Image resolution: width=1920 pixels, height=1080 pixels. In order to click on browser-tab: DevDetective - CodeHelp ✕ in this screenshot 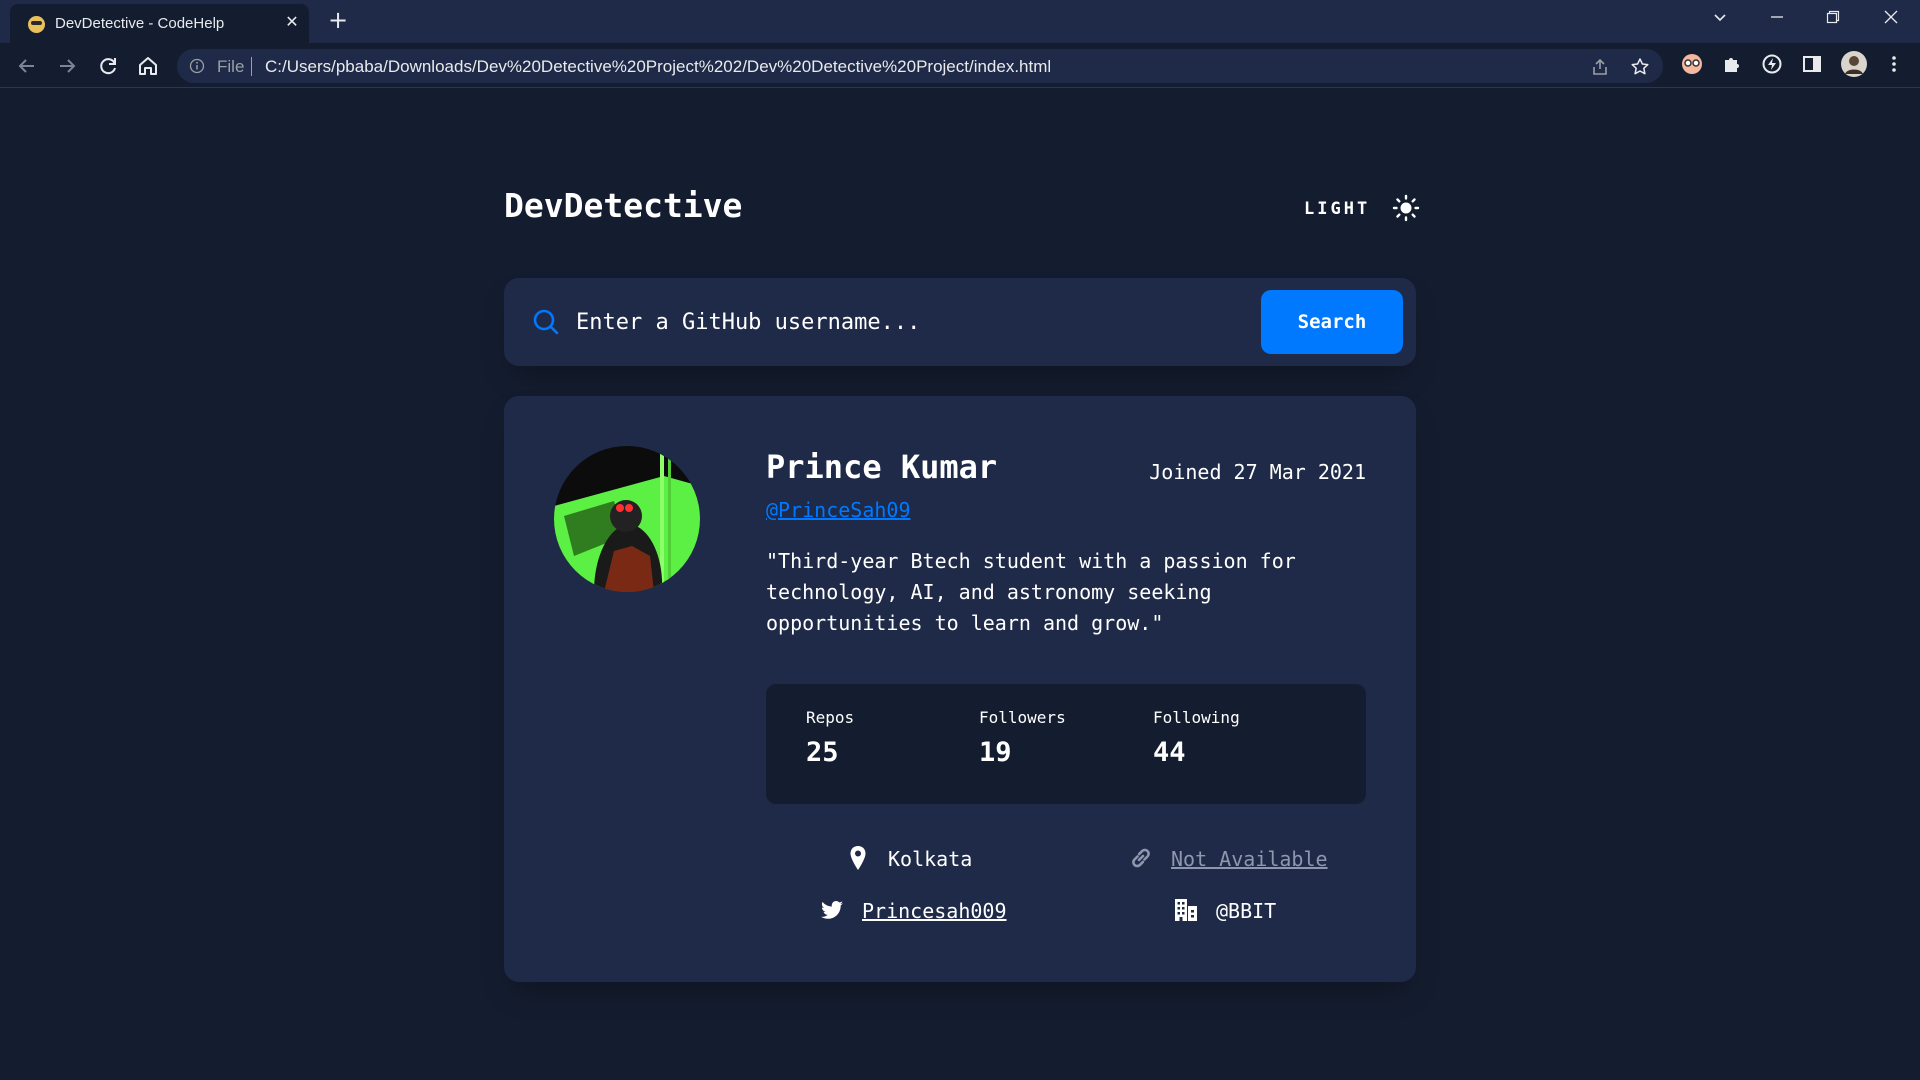, I will do `click(159, 23)`.